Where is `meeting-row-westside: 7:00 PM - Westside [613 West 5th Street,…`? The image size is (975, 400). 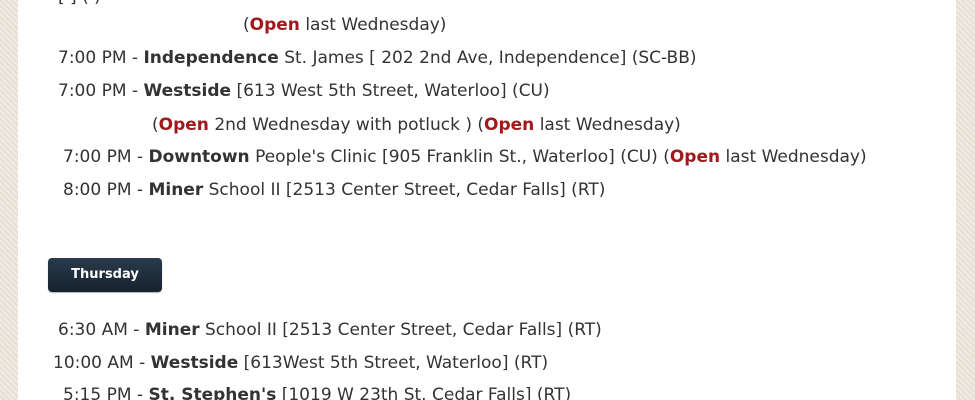 meeting-row-westside: 7:00 PM - Westside [613 West 5th Street,… is located at coordinates (304, 91).